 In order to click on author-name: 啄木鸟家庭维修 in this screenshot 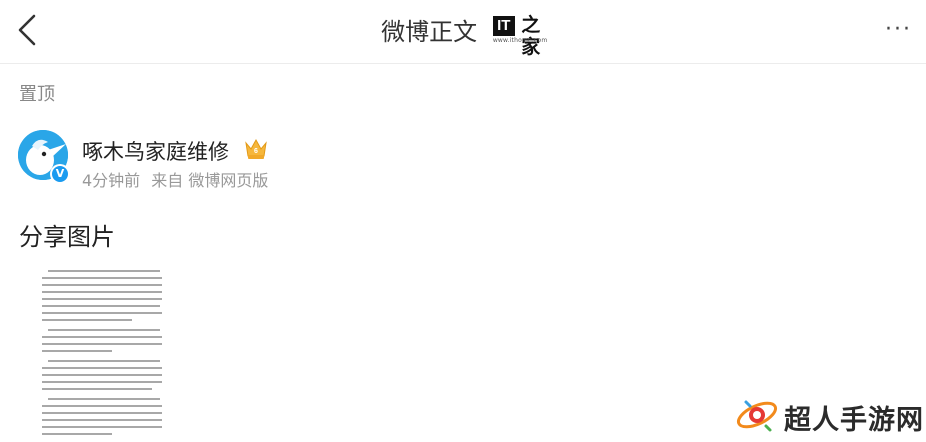, I will do `click(155, 151)`.